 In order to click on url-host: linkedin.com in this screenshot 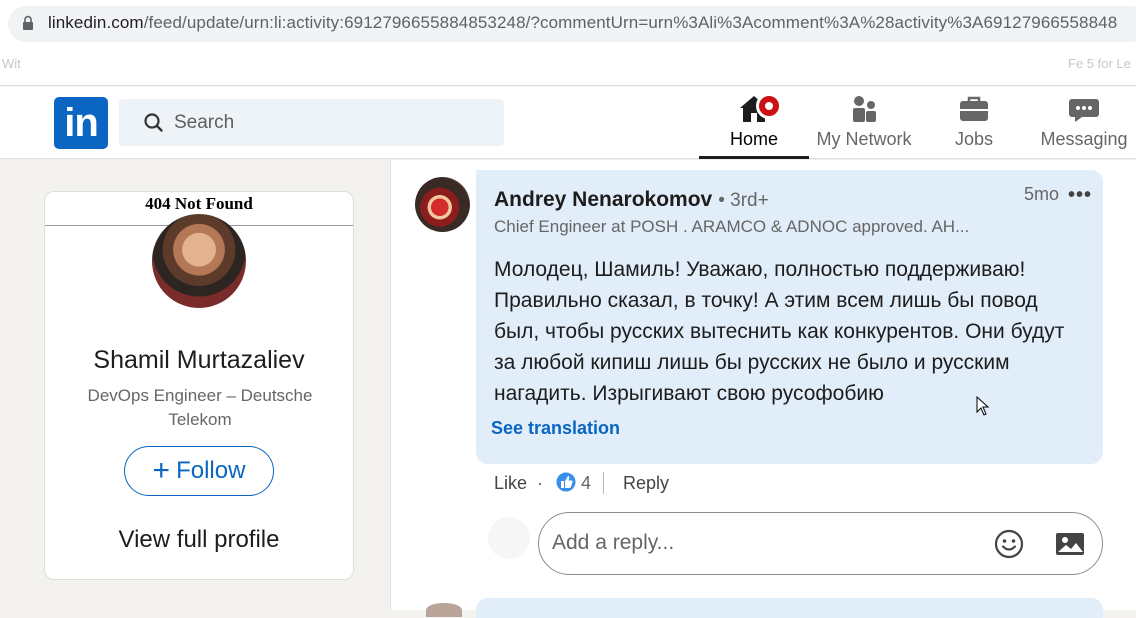, I will do `click(96, 22)`.